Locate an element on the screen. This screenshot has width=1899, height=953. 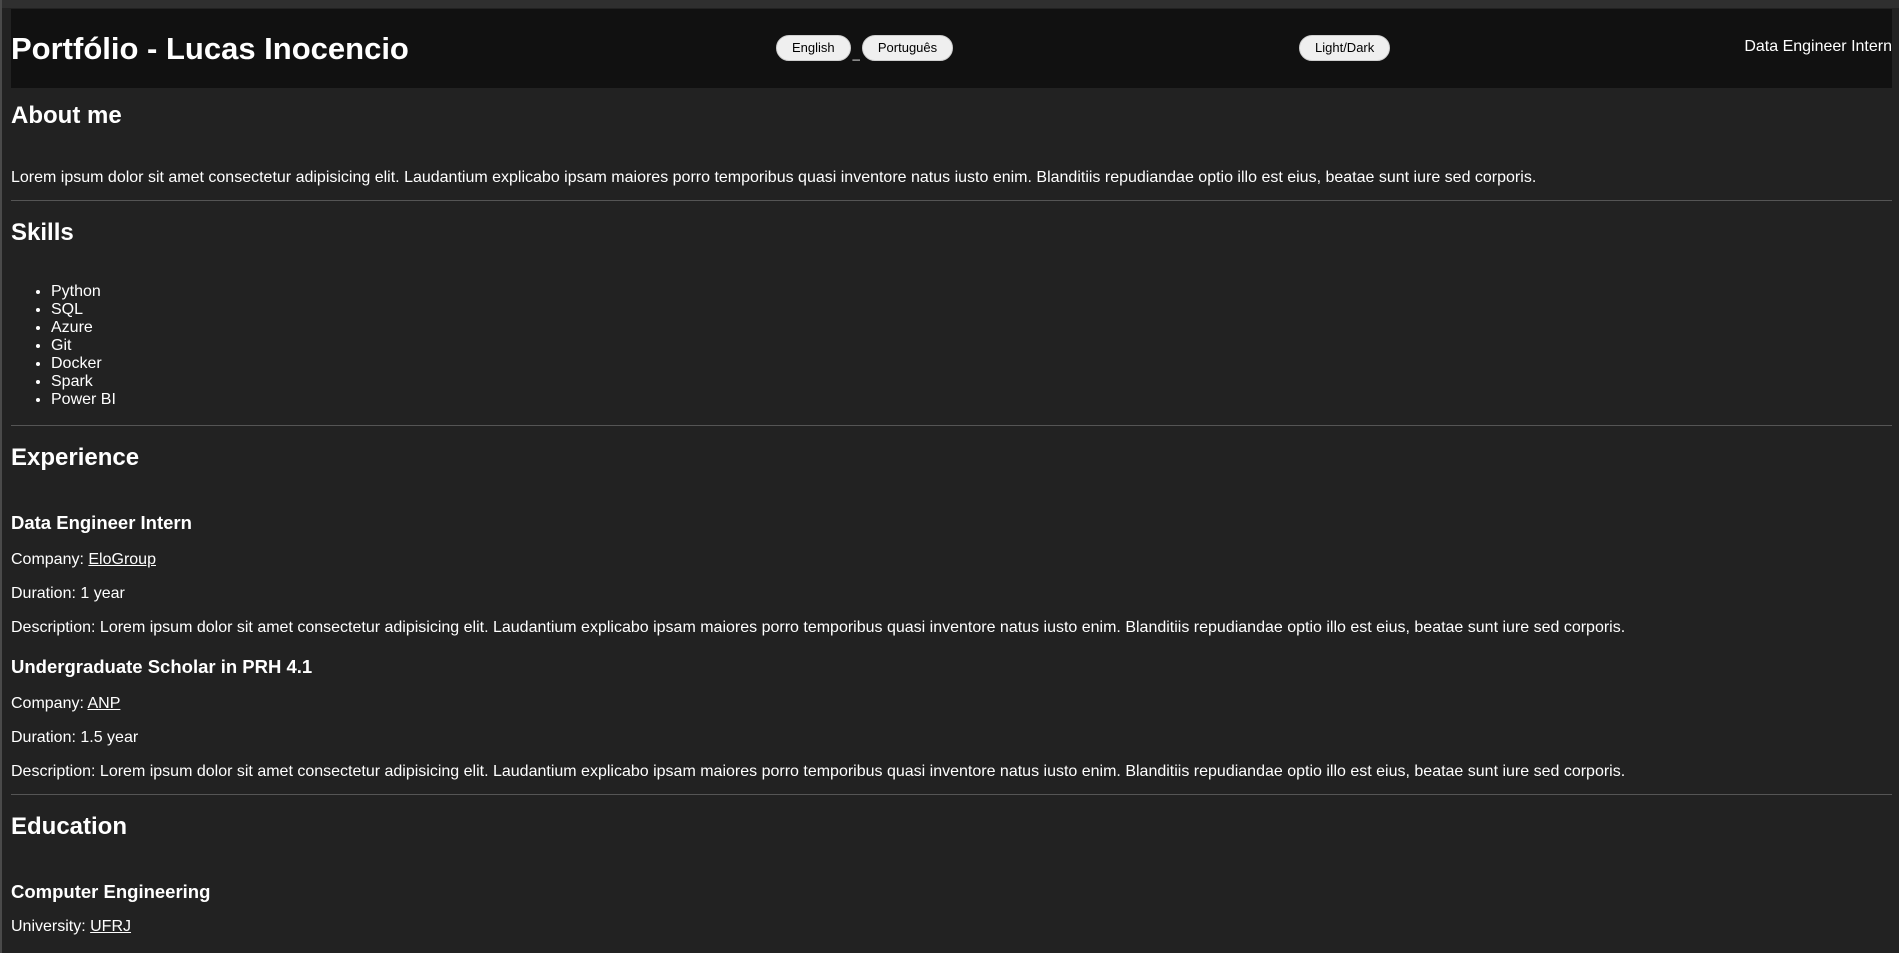
job-title: Data Engineer Intern is located at coordinates (101, 522).